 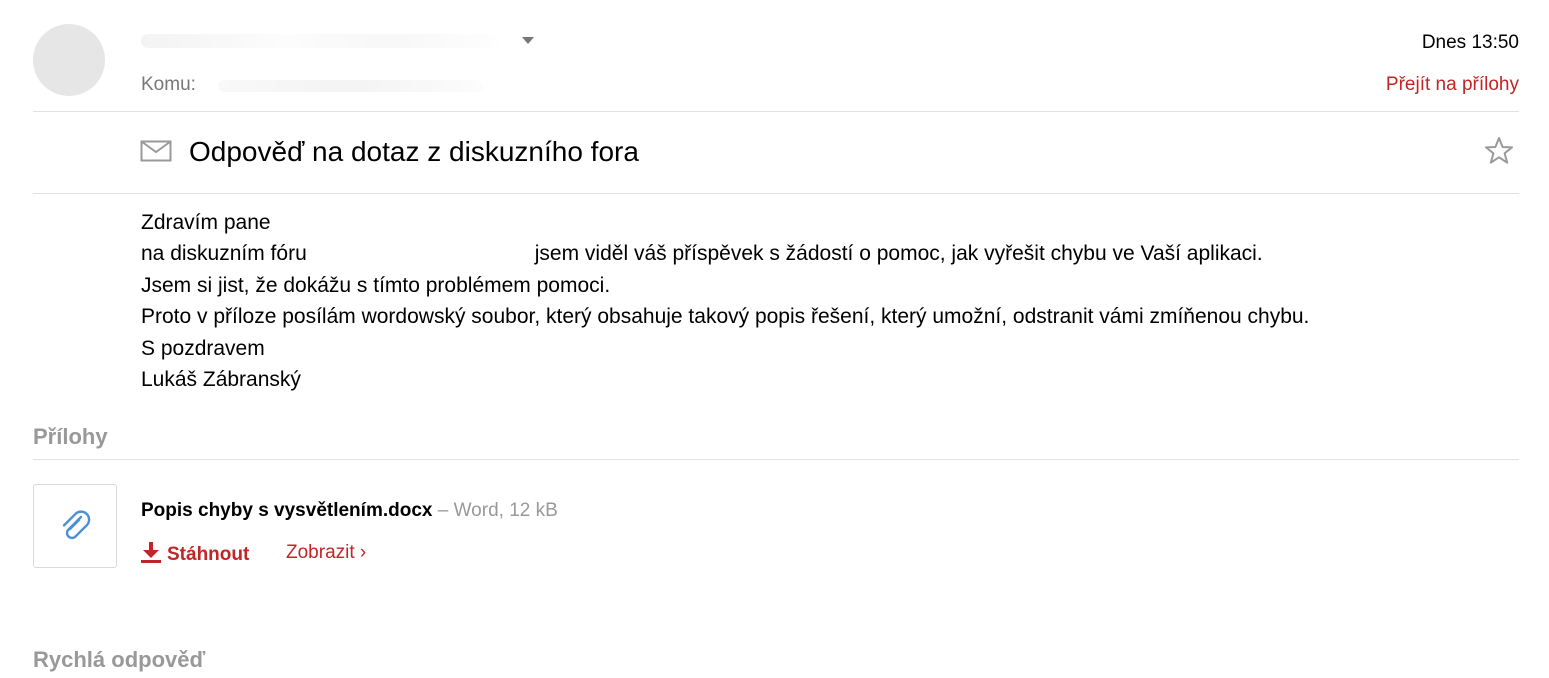 What do you see at coordinates (495, 510) in the screenshot?
I see `attachment-meta: – Word, 12 kB` at bounding box center [495, 510].